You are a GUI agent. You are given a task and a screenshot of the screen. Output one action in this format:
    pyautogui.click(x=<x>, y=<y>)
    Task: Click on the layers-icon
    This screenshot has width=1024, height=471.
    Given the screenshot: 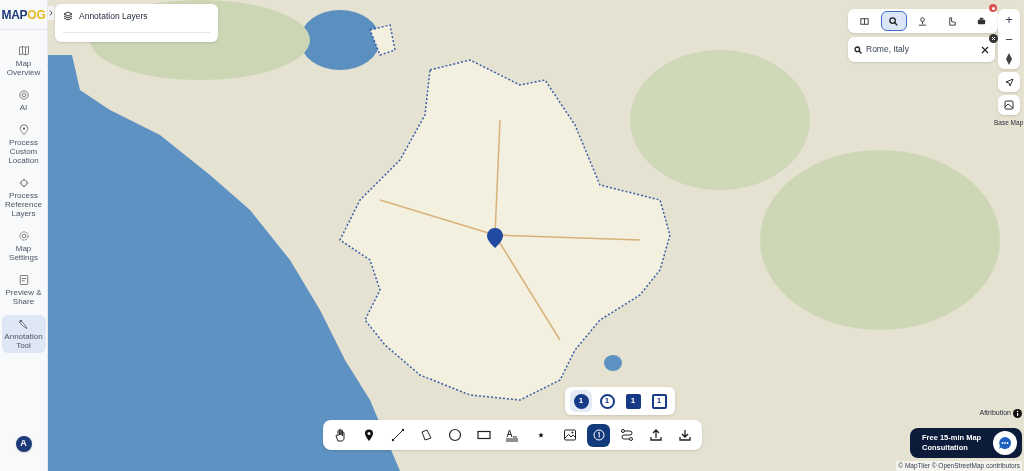 What is the action you would take?
    pyautogui.click(x=68, y=16)
    